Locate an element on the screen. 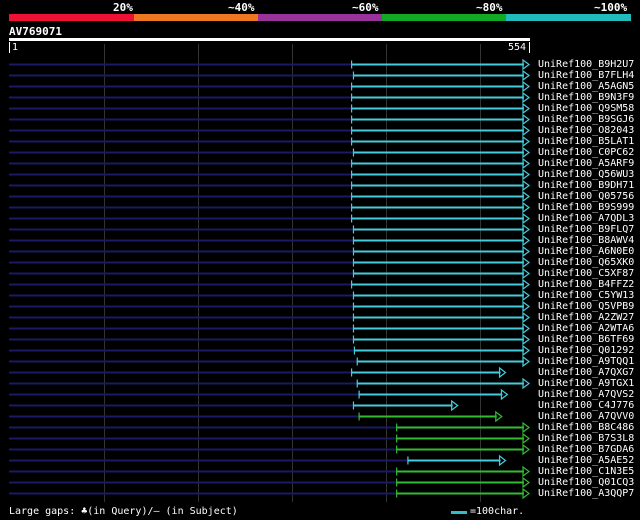 The height and width of the screenshot is (520, 640). hit-label: UniRef100_Q9SM58 is located at coordinates (586, 108).